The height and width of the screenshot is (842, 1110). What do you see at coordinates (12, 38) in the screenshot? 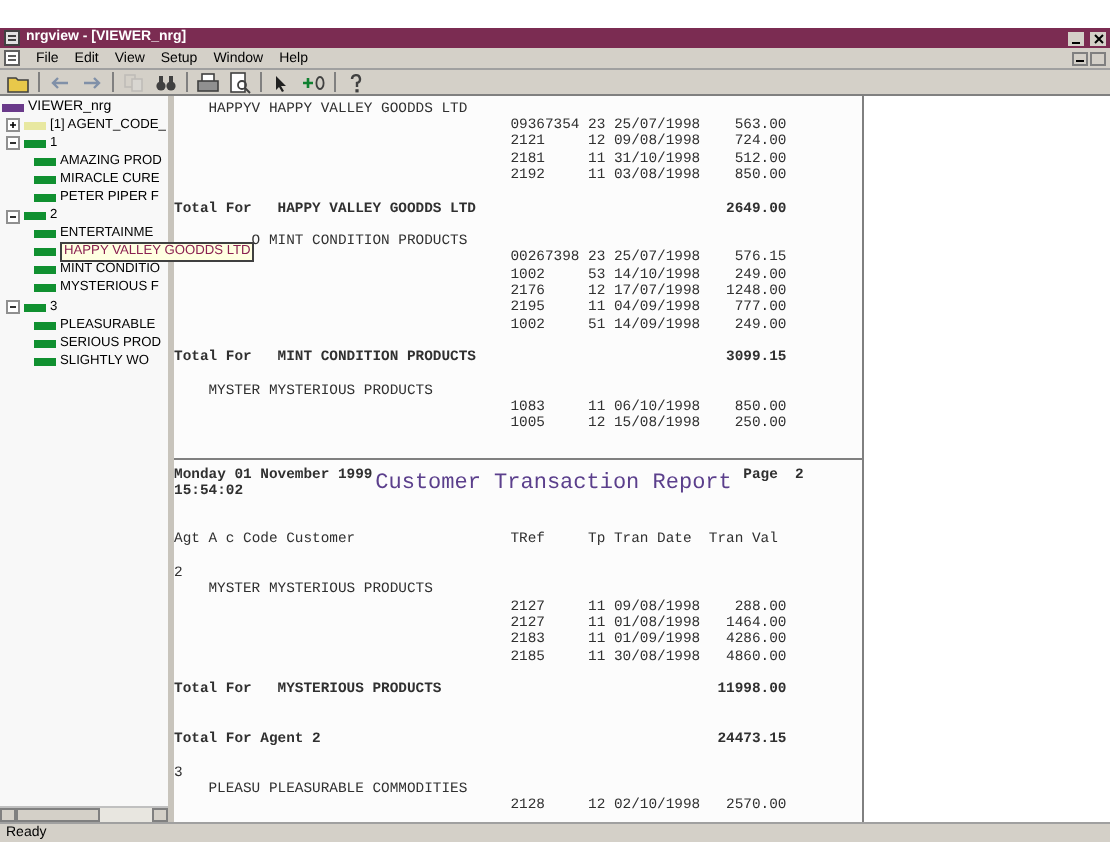
I see `app-icon` at bounding box center [12, 38].